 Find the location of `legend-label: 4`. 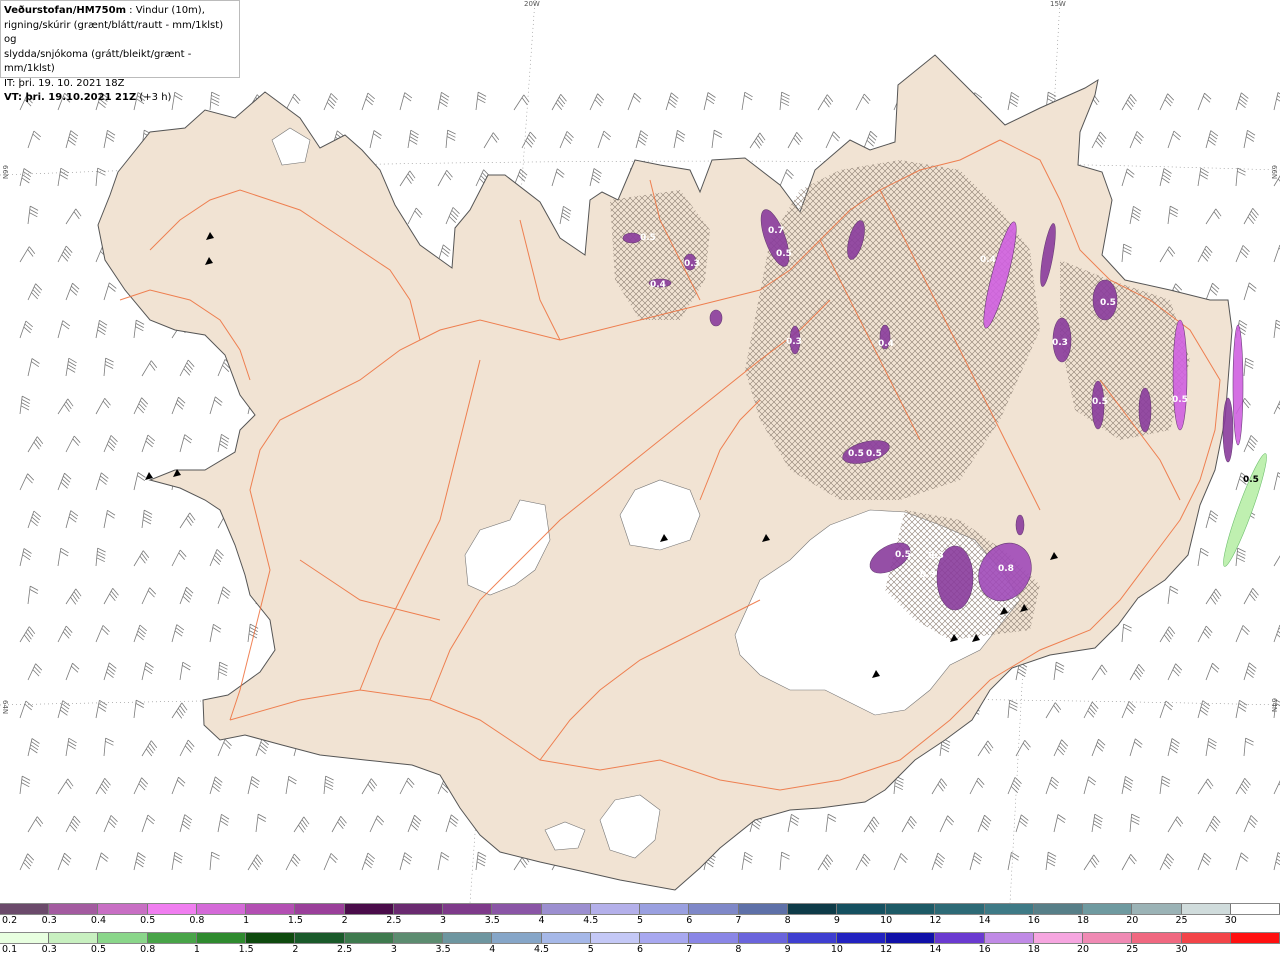

legend-label: 4 is located at coordinates (492, 949).